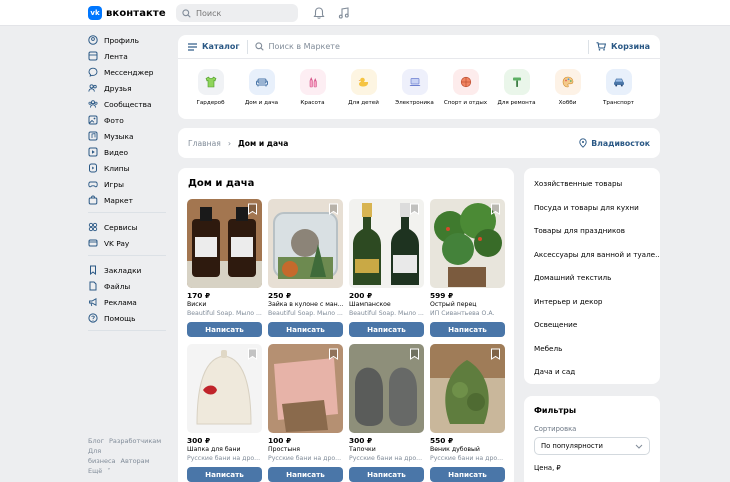  Describe the element at coordinates (592, 325) in the screenshot. I see `subcategory-item: Освещение` at that location.